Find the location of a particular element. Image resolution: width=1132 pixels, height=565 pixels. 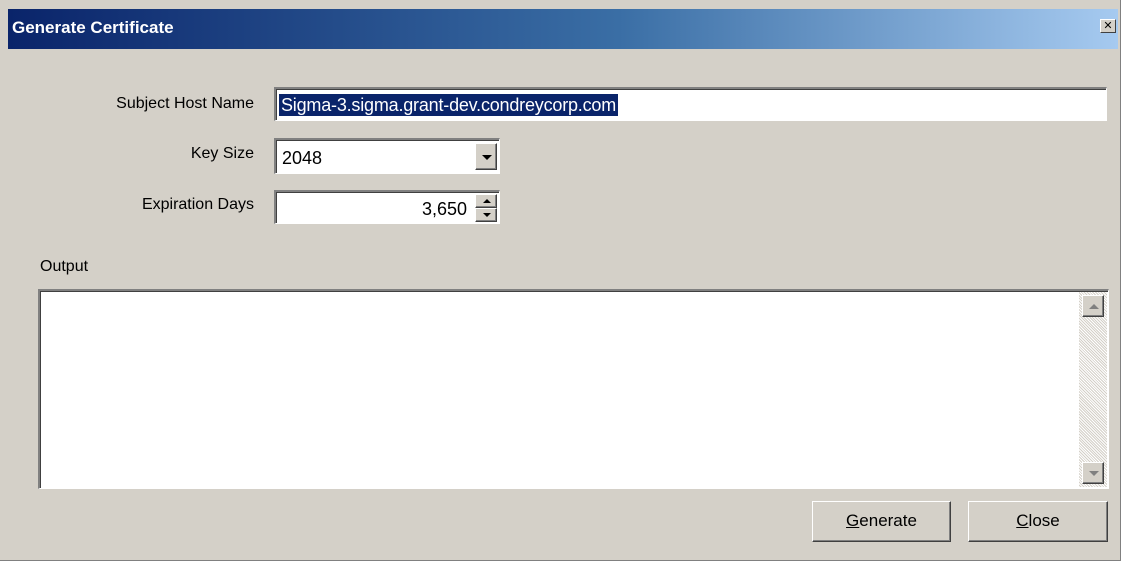

output-label: Output is located at coordinates (64, 266).